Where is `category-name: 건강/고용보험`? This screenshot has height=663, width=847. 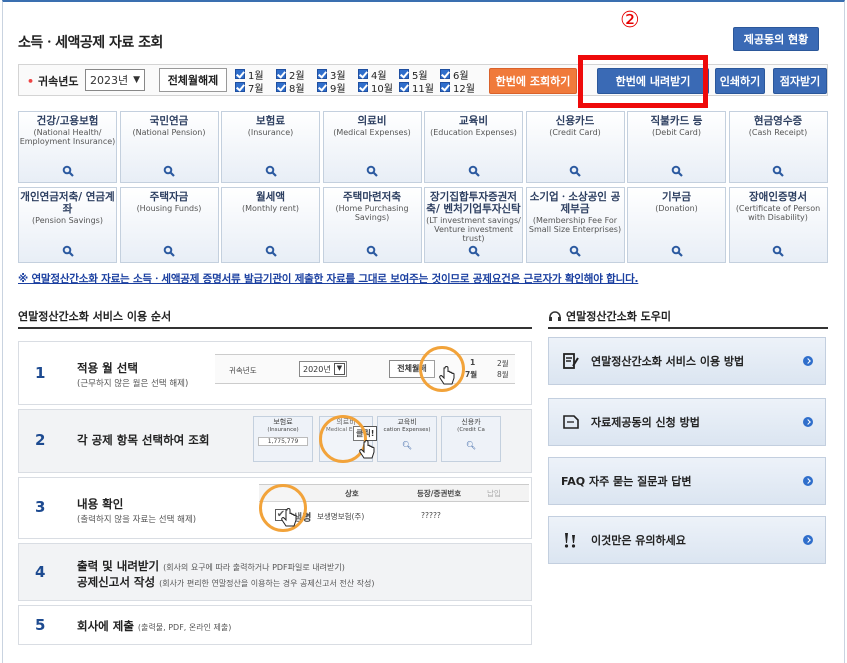
category-name: 건강/고용보험 is located at coordinates (67, 121).